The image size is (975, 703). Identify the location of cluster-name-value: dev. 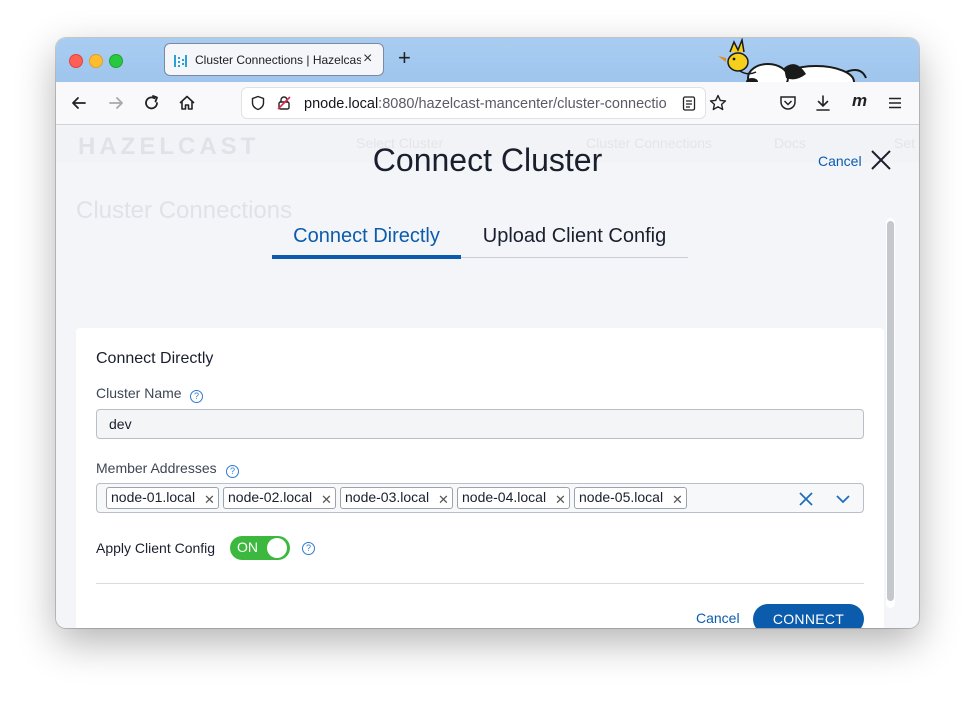
(120, 424).